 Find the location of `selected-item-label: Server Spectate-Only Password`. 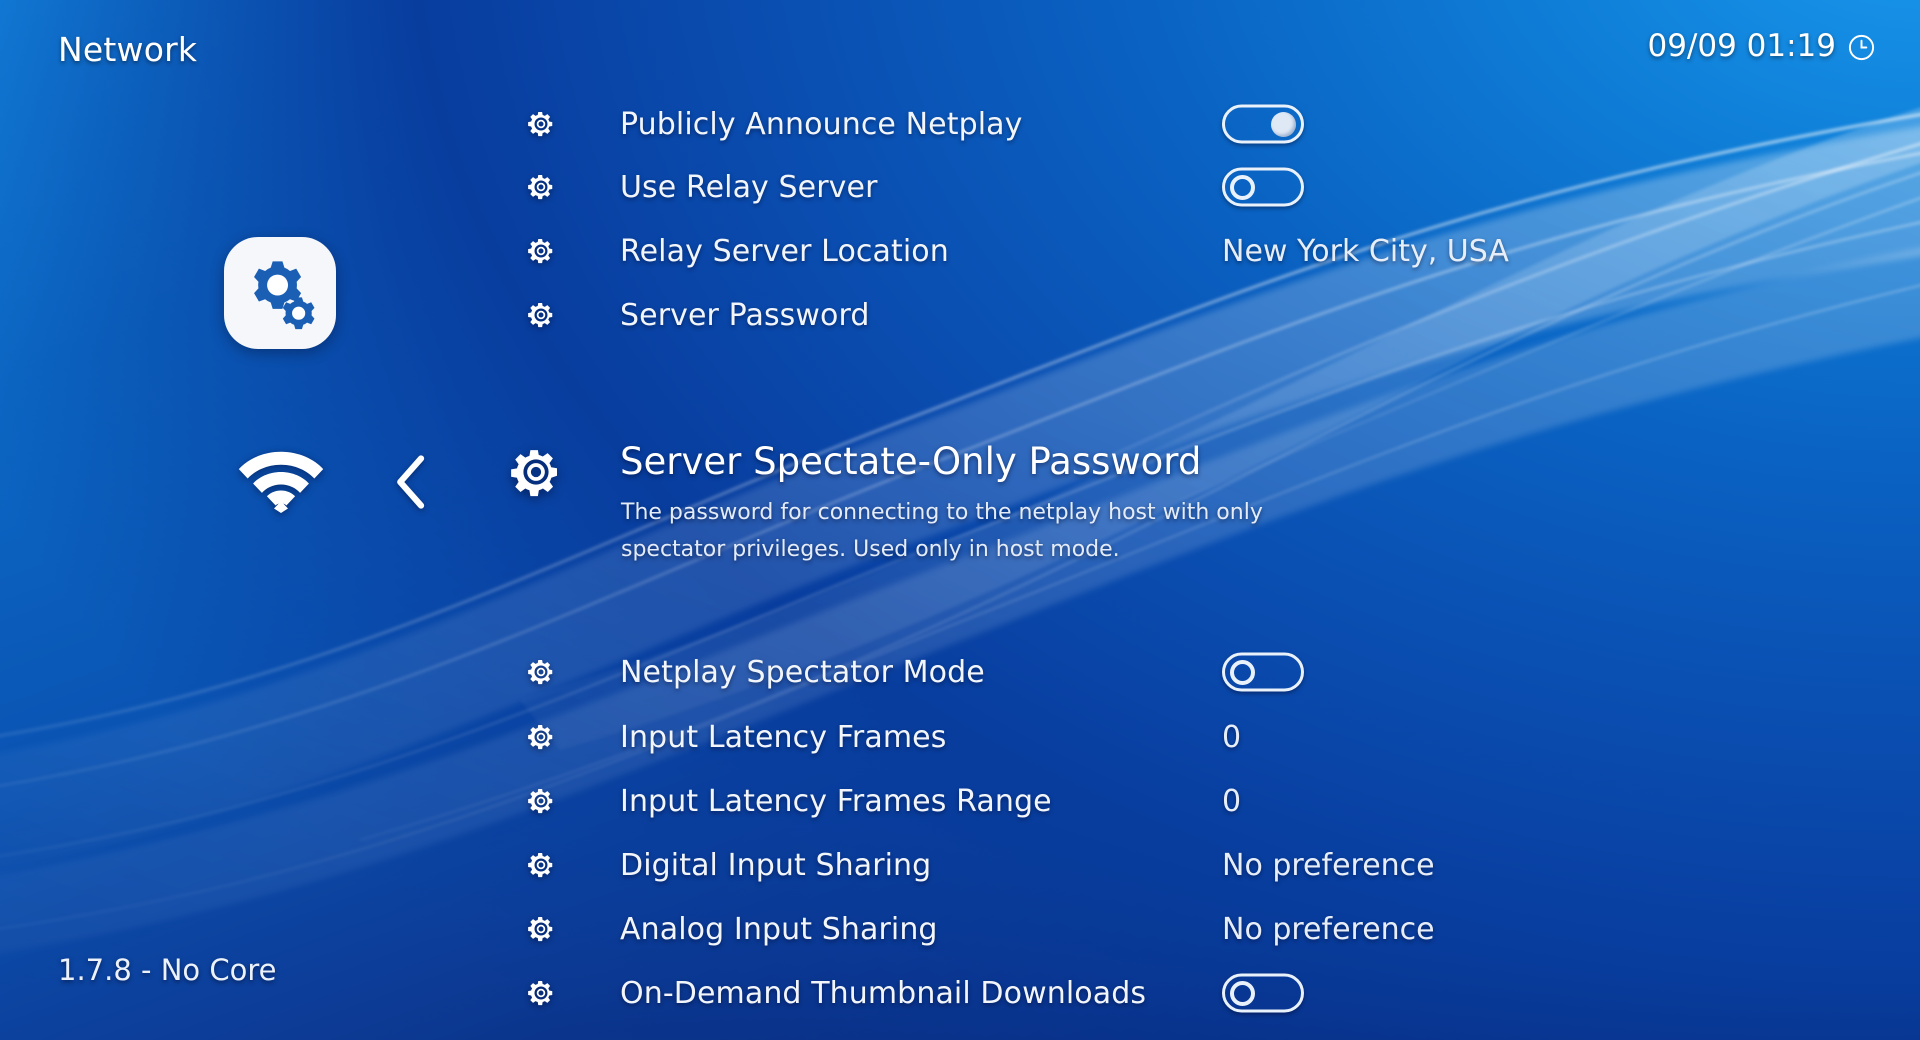

selected-item-label: Server Spectate-Only Password is located at coordinates (911, 461).